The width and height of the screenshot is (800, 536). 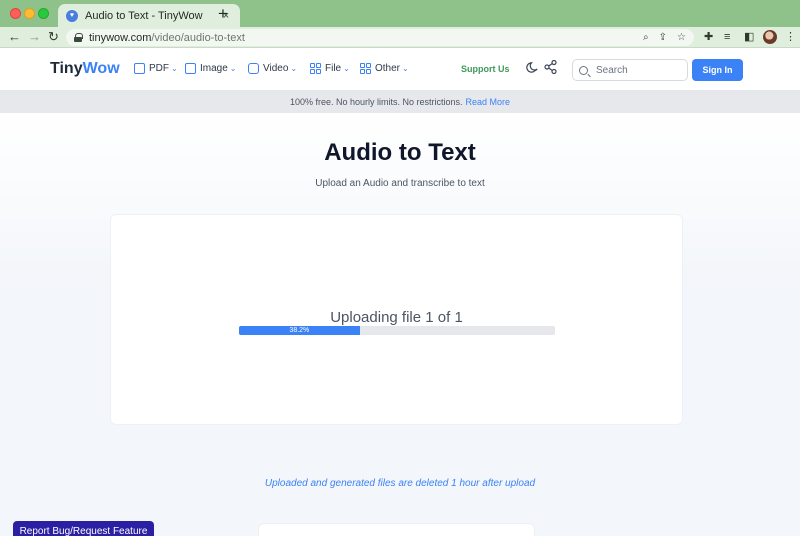 What do you see at coordinates (727, 37) in the screenshot?
I see `reading-list-icon: ≡` at bounding box center [727, 37].